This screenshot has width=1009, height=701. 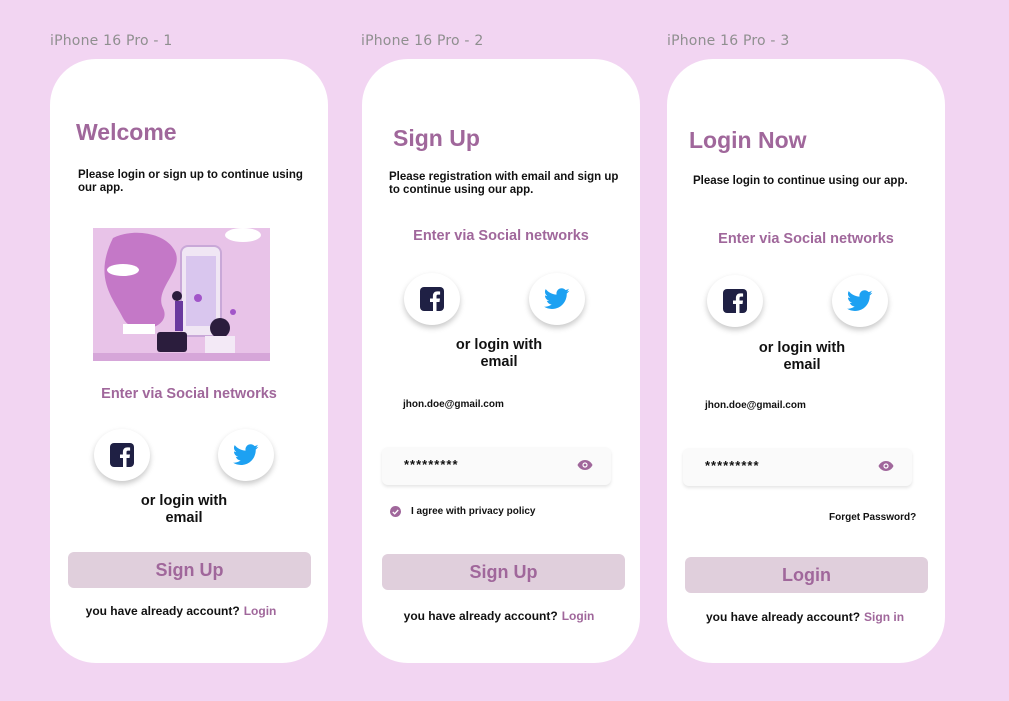 What do you see at coordinates (111, 41) in the screenshot?
I see `frame-label-1: iPhone 16 Pro - 1` at bounding box center [111, 41].